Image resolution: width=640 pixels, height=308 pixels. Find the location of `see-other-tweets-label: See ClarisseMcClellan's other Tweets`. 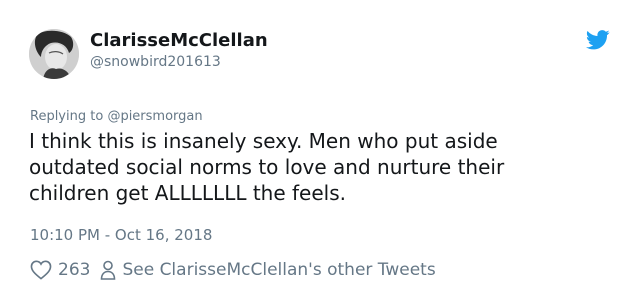

see-other-tweets-label: See ClarisseMcClellan's other Tweets is located at coordinates (279, 270).